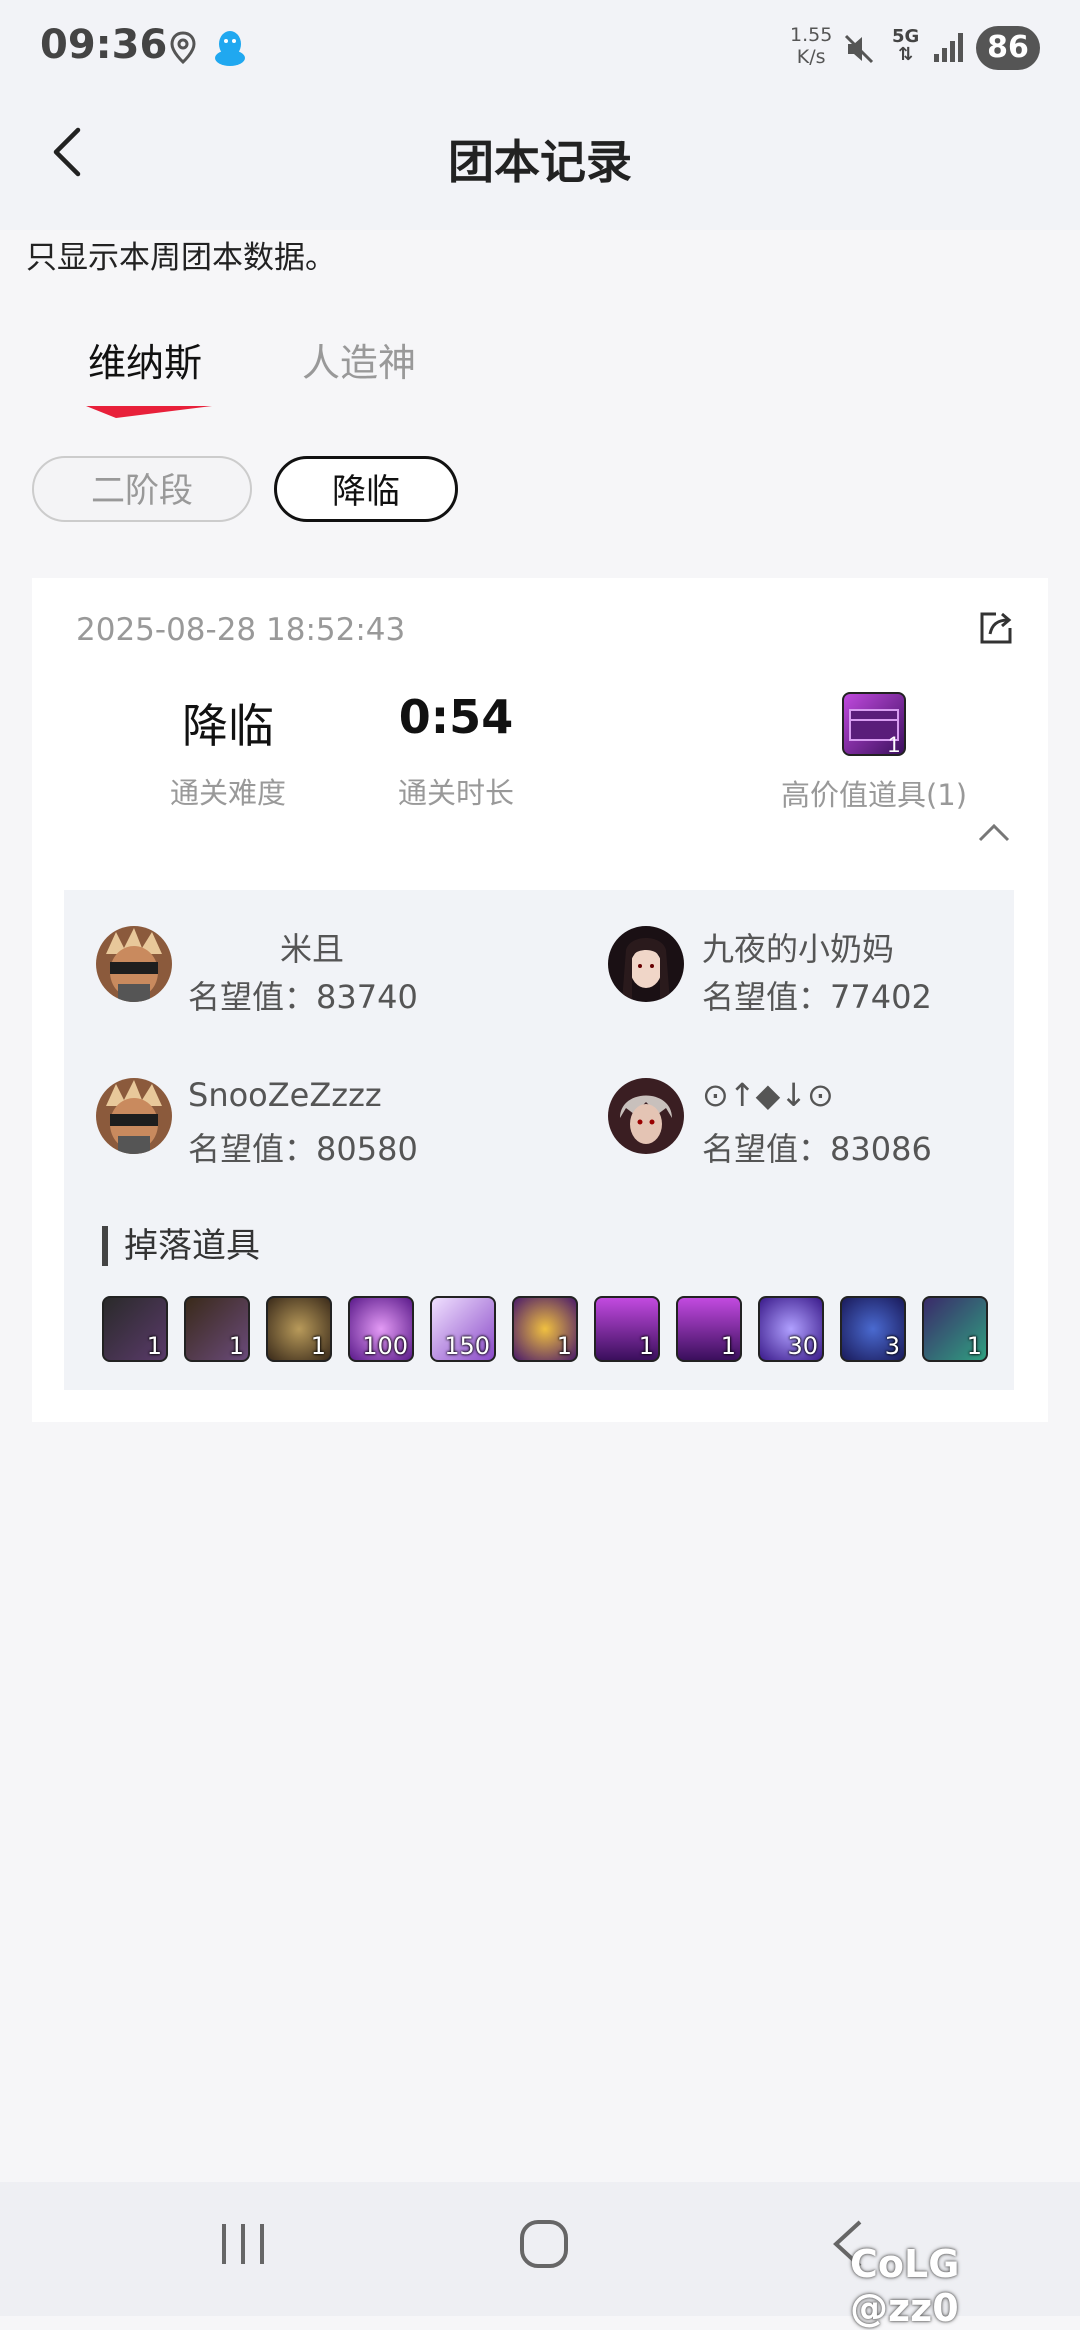  I want to click on drop-item-purple-orb-icon: 100, so click(381, 1329).